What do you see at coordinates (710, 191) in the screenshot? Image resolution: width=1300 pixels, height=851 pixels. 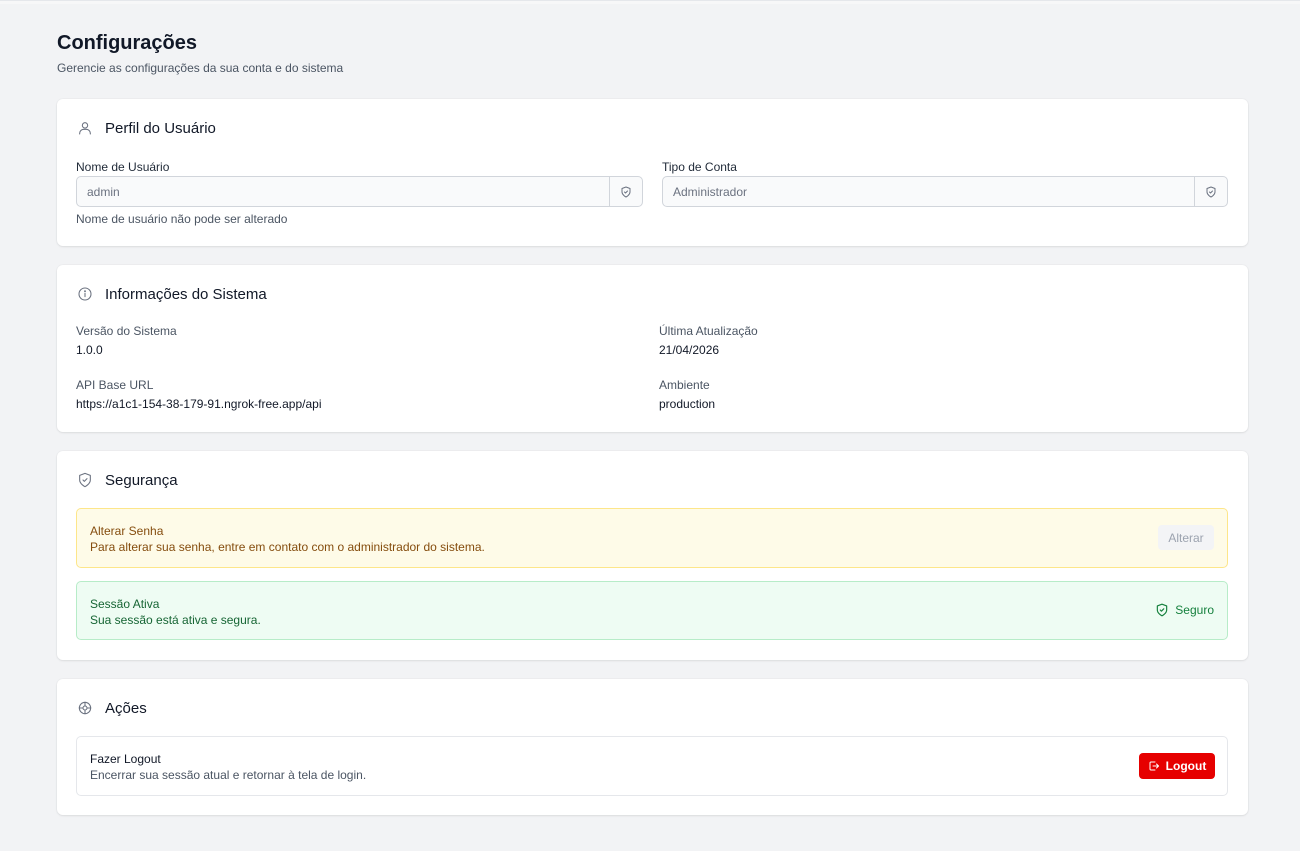 I see `account-type-value: Administrador` at bounding box center [710, 191].